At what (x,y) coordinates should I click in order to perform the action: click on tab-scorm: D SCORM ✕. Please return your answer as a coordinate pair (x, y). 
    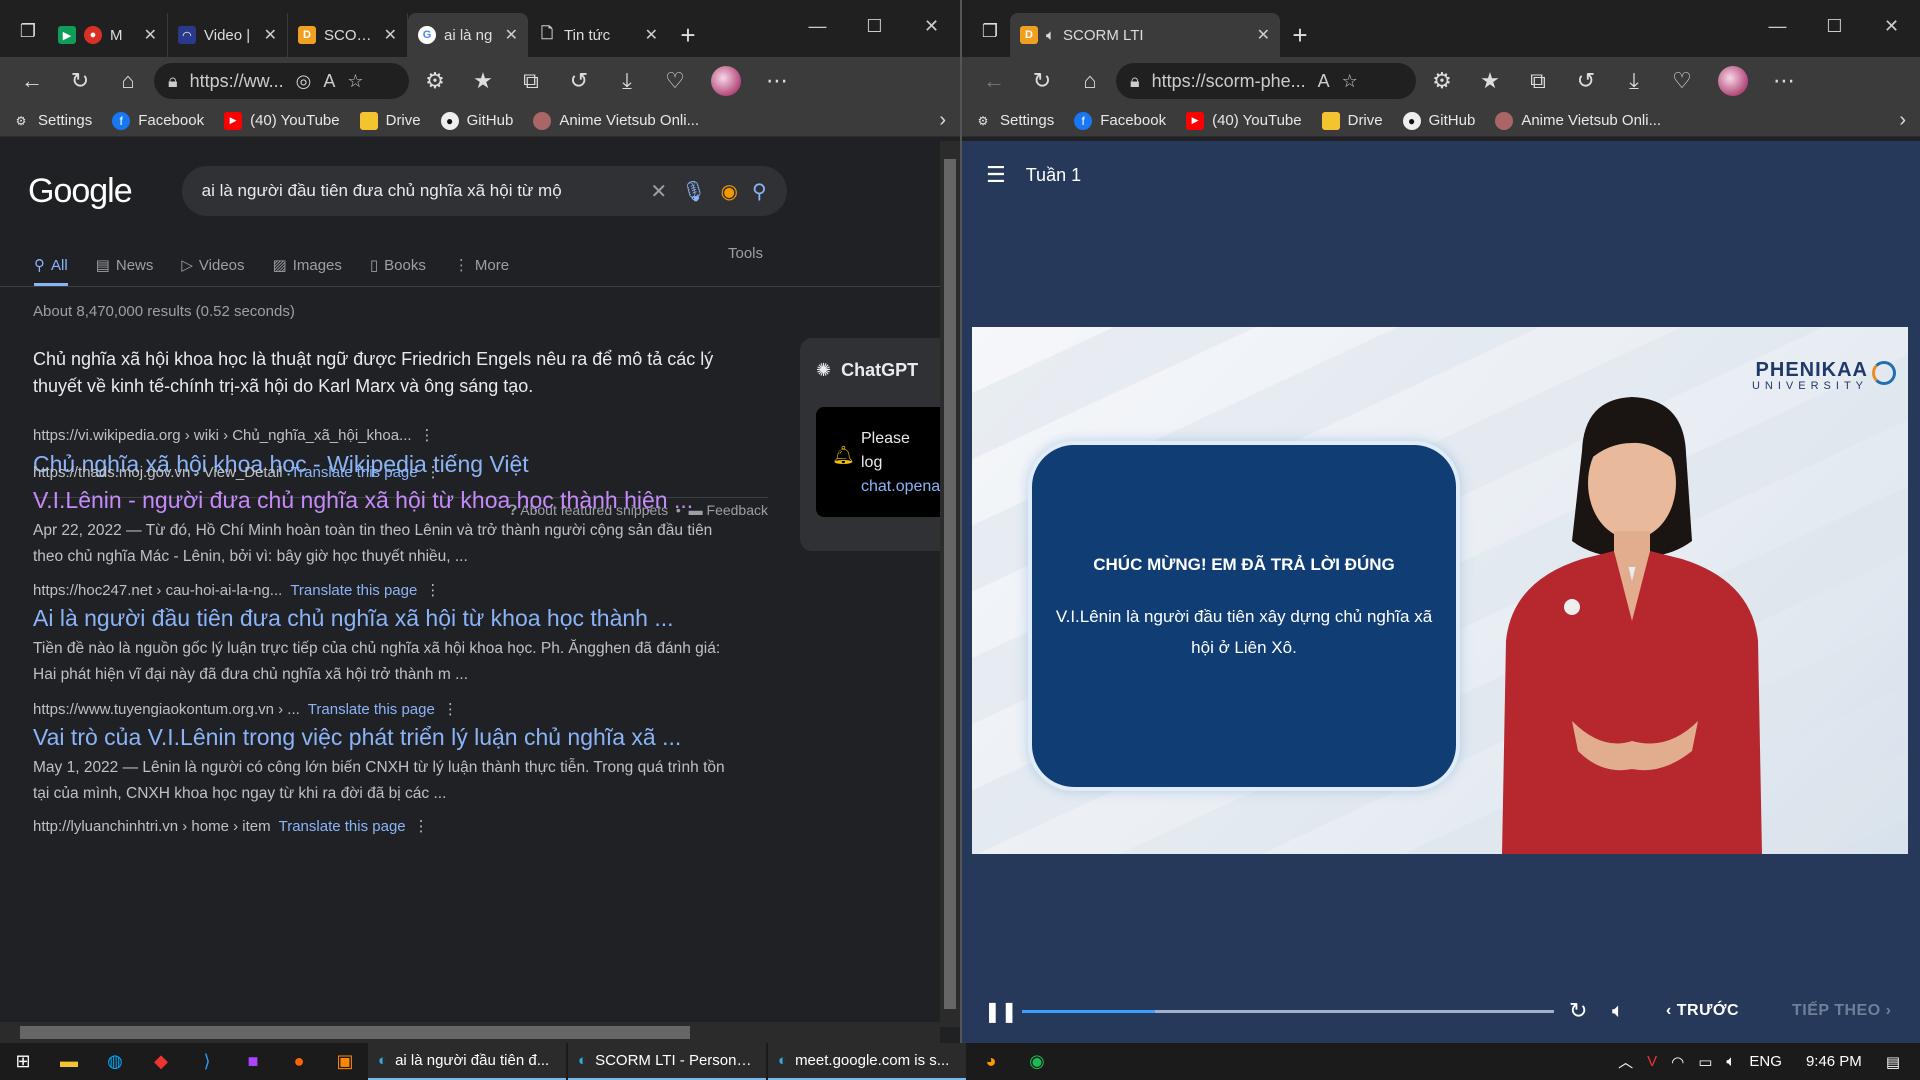
    Looking at the image, I should click on (348, 35).